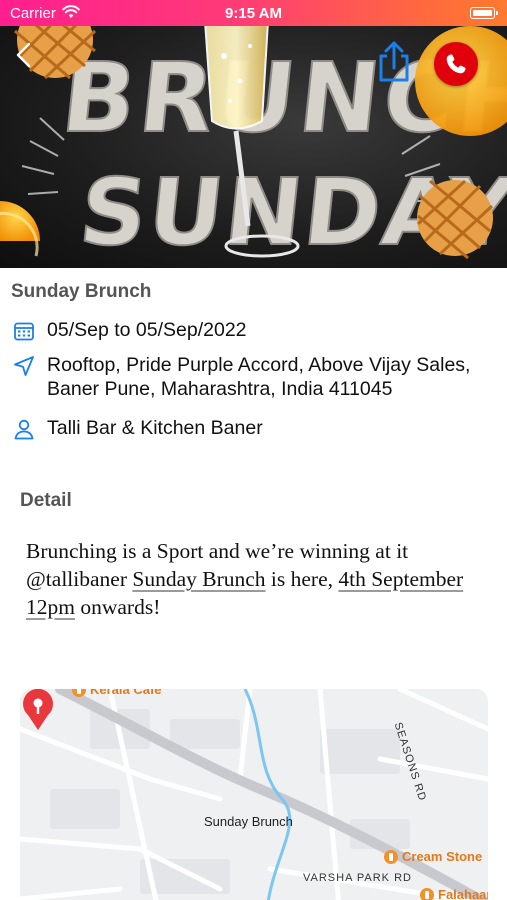  Describe the element at coordinates (24, 429) in the screenshot. I see `person-icon` at that location.